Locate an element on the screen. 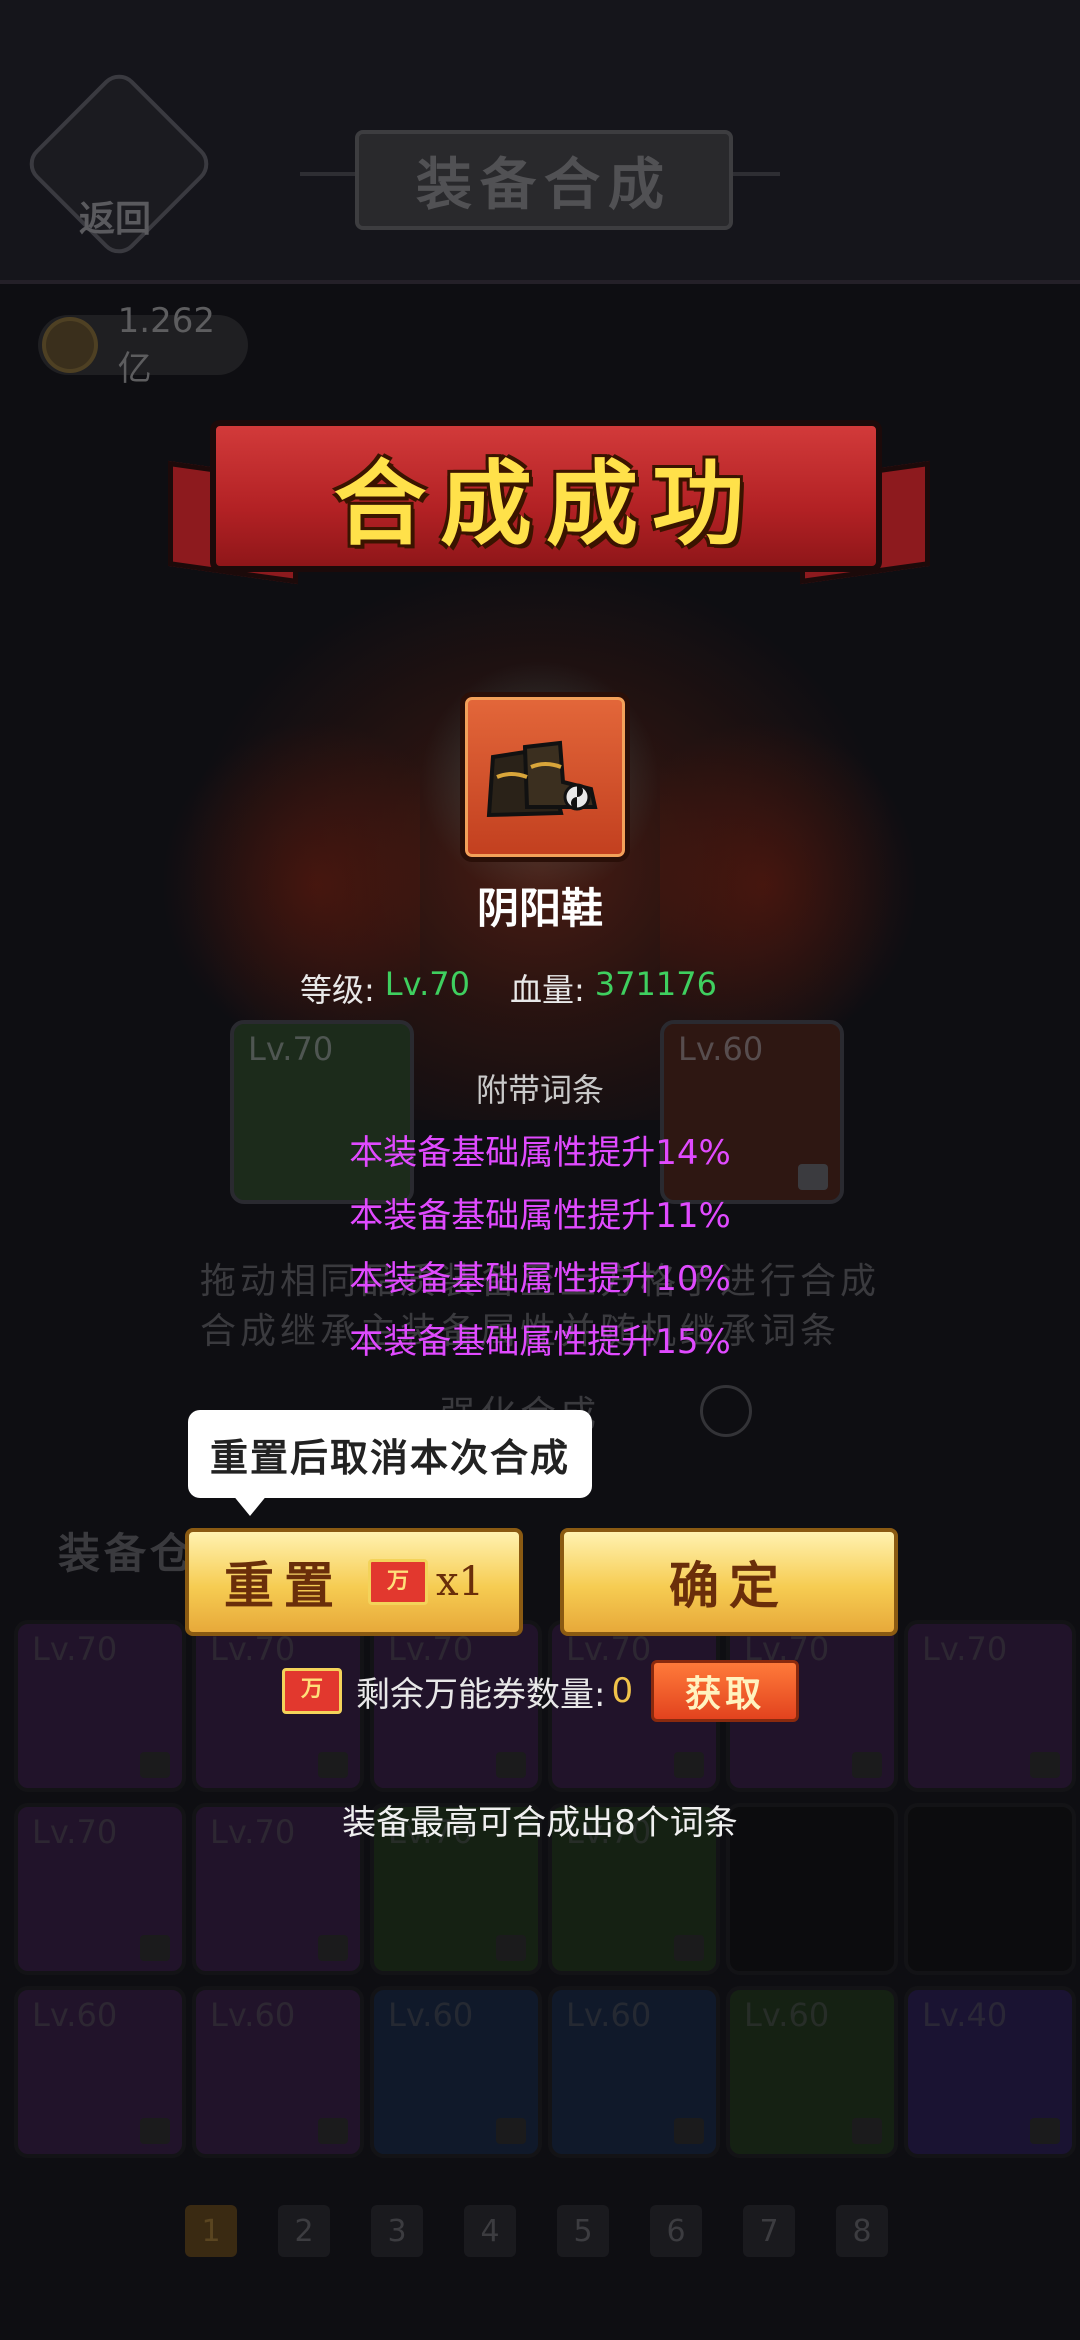 The image size is (1080, 2340). pagination: 12345678 is located at coordinates (557, 2231).